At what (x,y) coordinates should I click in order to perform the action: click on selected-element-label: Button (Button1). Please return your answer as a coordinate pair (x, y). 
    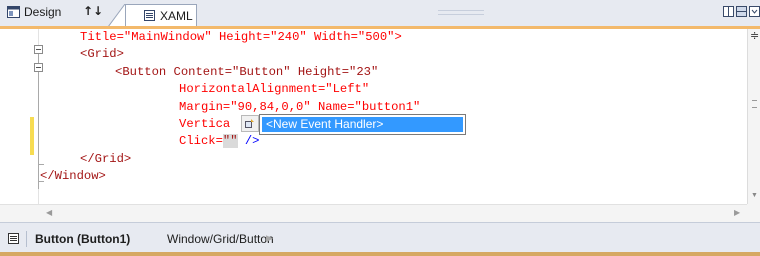
    Looking at the image, I should click on (82, 239).